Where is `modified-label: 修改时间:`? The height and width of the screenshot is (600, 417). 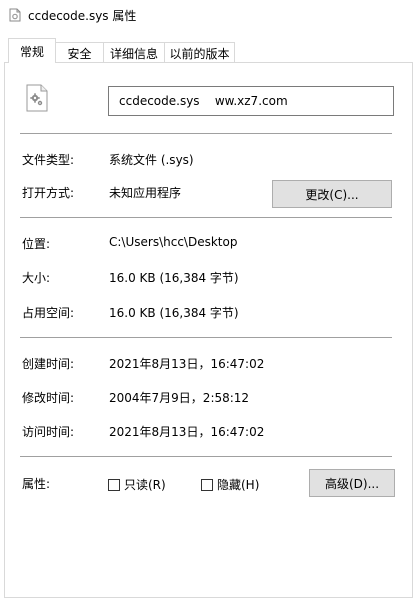 modified-label: 修改时间: is located at coordinates (48, 398).